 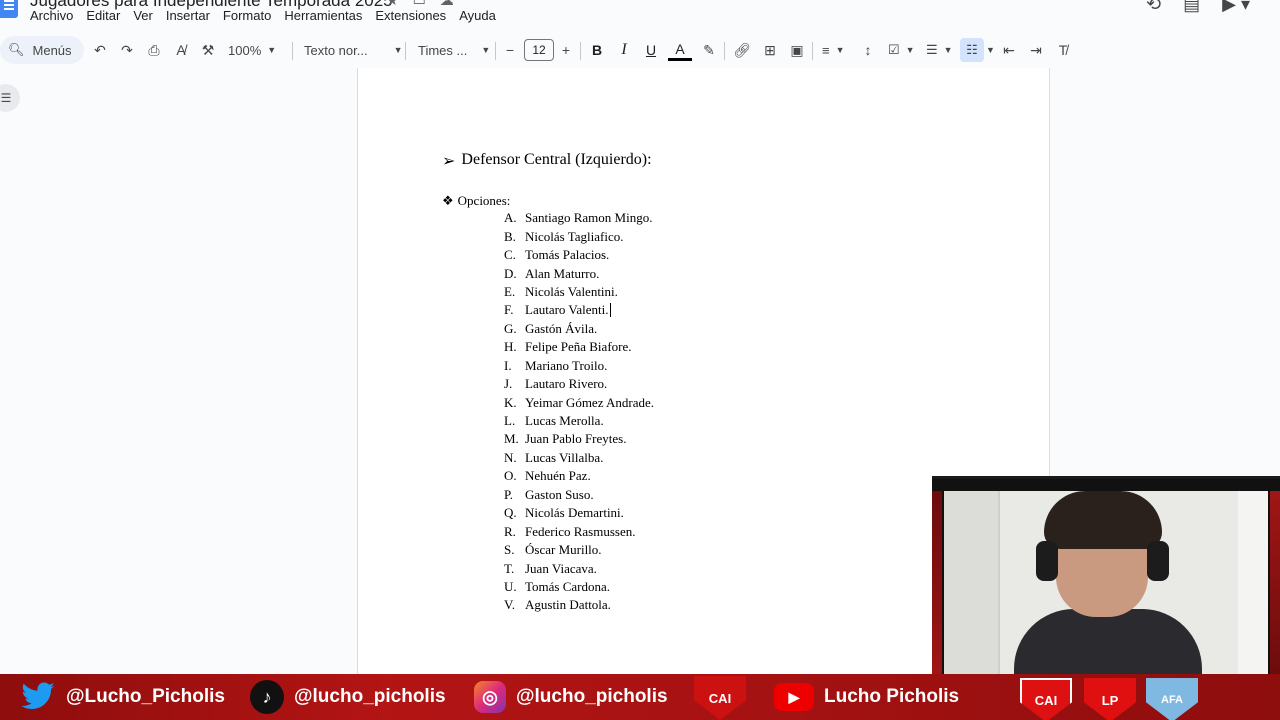 I want to click on meet-icon: ▶ ▾, so click(x=1236, y=7).